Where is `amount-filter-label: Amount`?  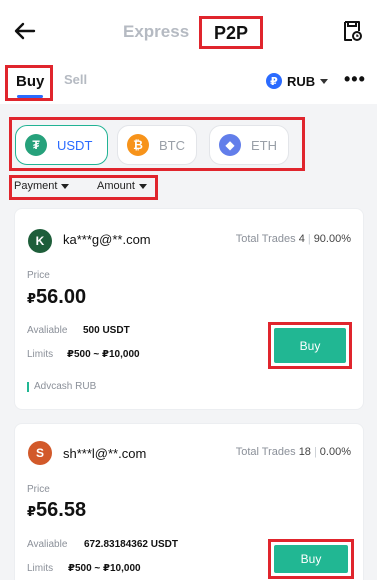
amount-filter-label: Amount is located at coordinates (116, 186).